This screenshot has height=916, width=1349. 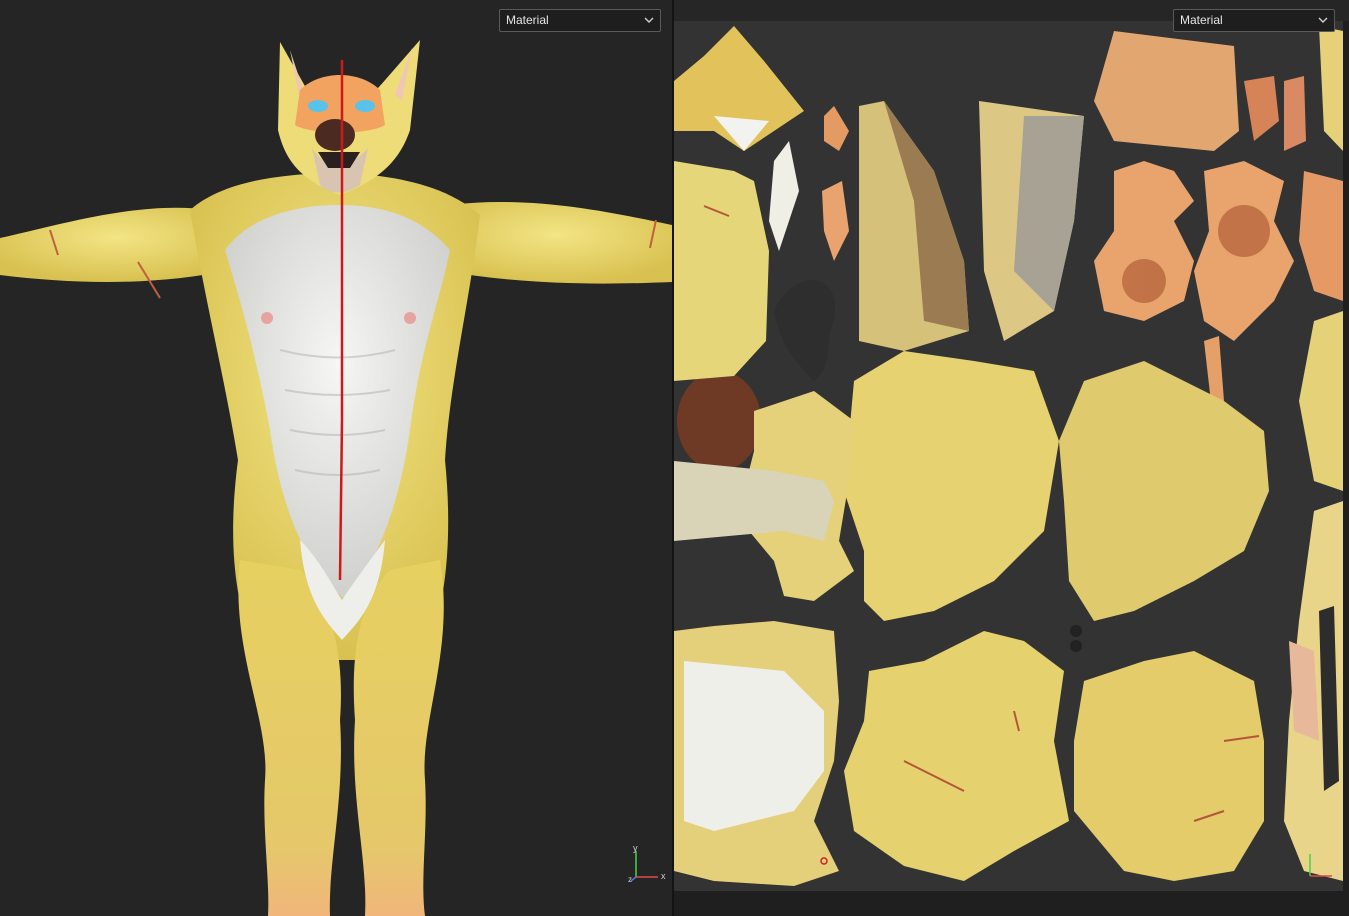 I want to click on uv-axis-label-u: u, so click(x=1336, y=874).